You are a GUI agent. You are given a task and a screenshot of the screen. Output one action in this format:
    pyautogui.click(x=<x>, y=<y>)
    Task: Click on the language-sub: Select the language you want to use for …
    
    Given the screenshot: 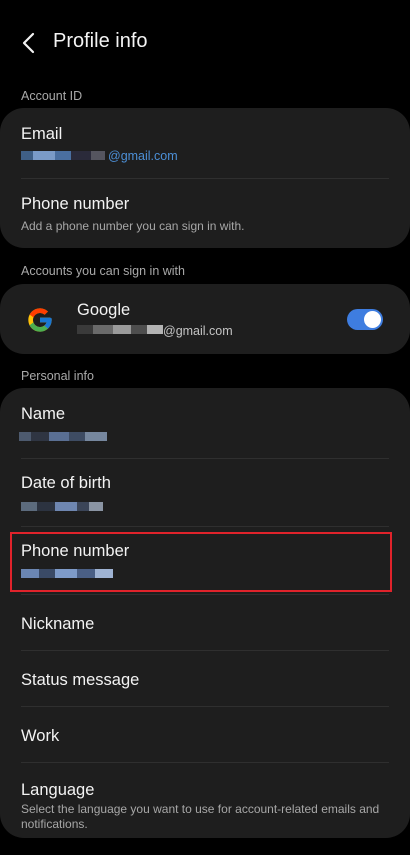 What is the action you would take?
    pyautogui.click(x=200, y=816)
    